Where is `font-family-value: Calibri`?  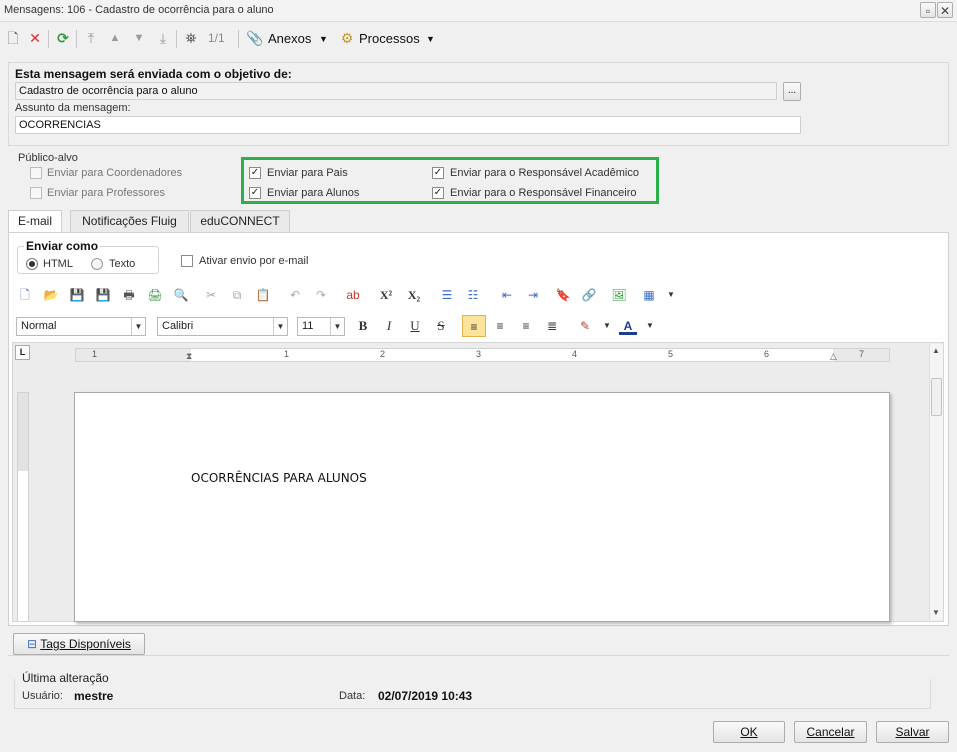
font-family-value: Calibri is located at coordinates (178, 326).